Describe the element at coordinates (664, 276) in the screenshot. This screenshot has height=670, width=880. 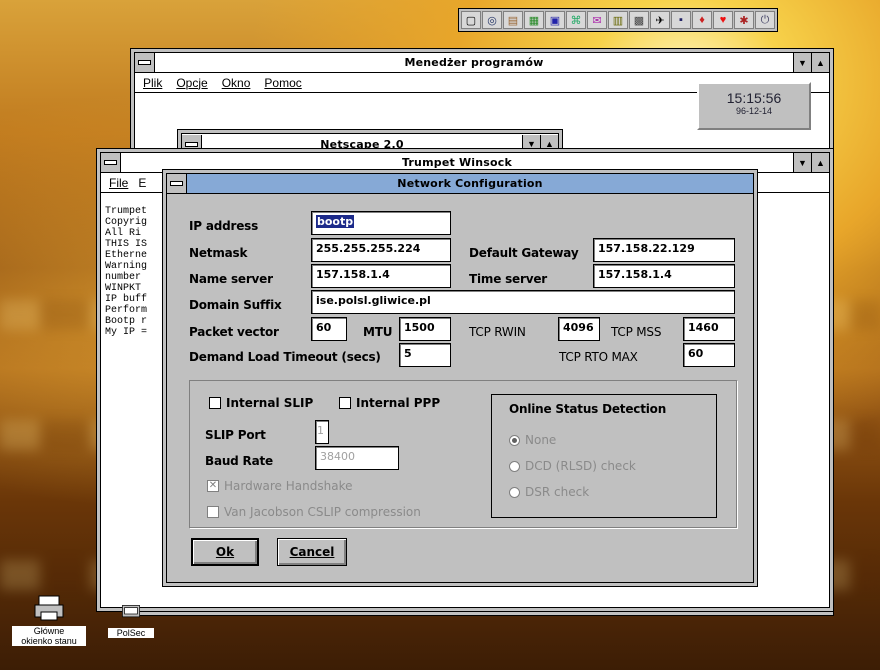
I see `time-server-input: 157.158.1.4` at that location.